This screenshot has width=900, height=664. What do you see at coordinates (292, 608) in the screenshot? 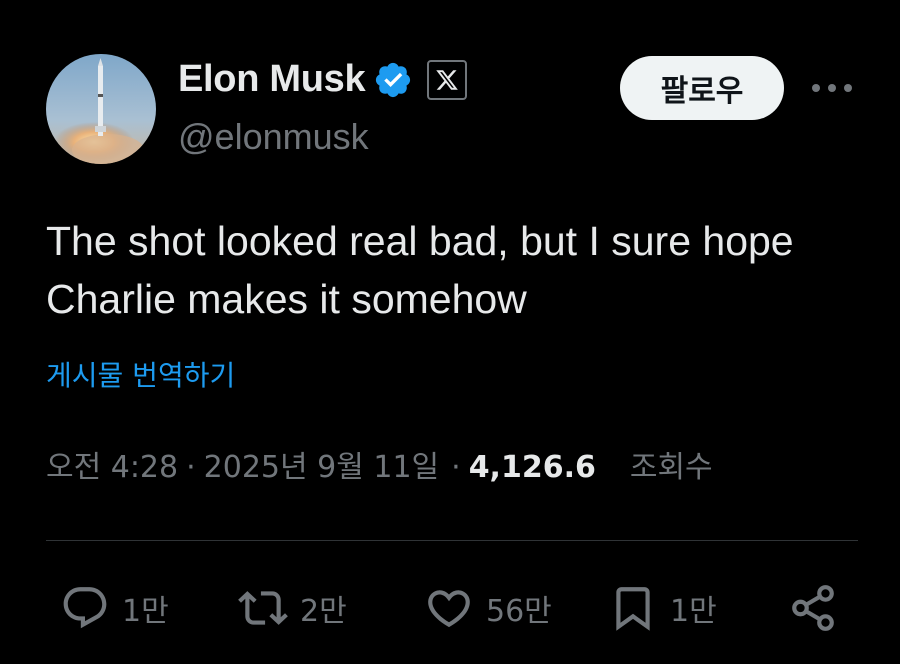
I see `repost-button: 2만` at bounding box center [292, 608].